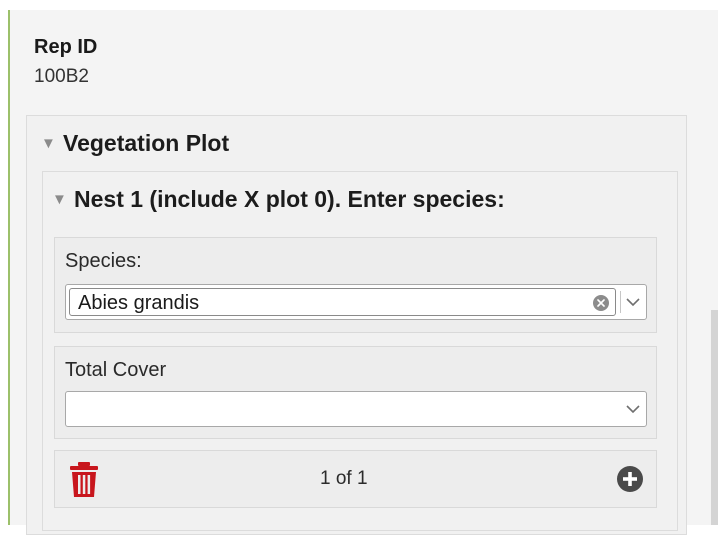  What do you see at coordinates (356, 409) in the screenshot?
I see `total-cover-select` at bounding box center [356, 409].